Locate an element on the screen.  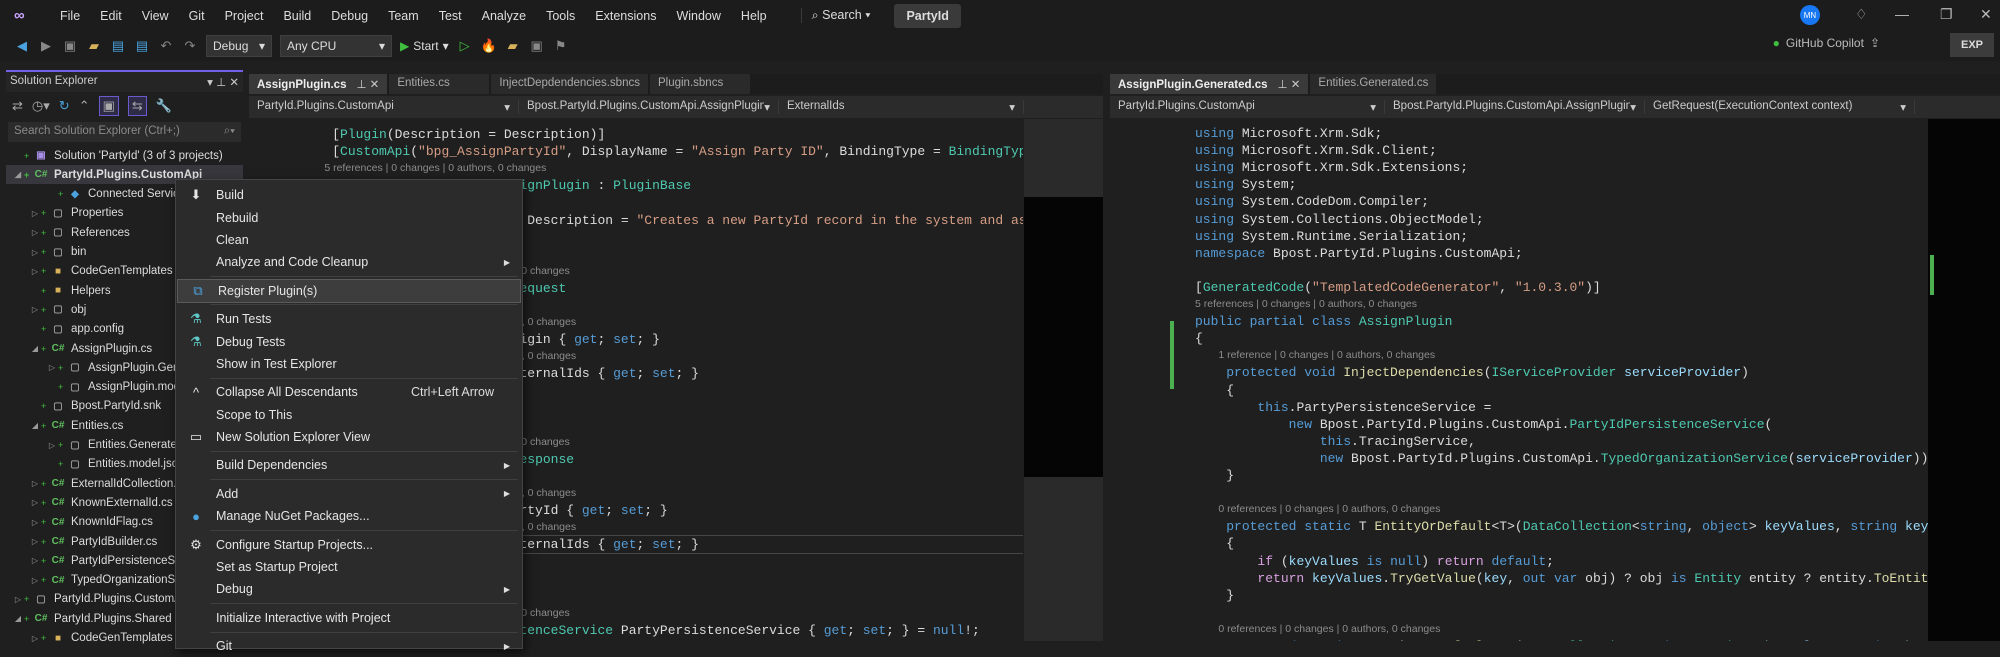
folder-icon: ▰ is located at coordinates (513, 46).